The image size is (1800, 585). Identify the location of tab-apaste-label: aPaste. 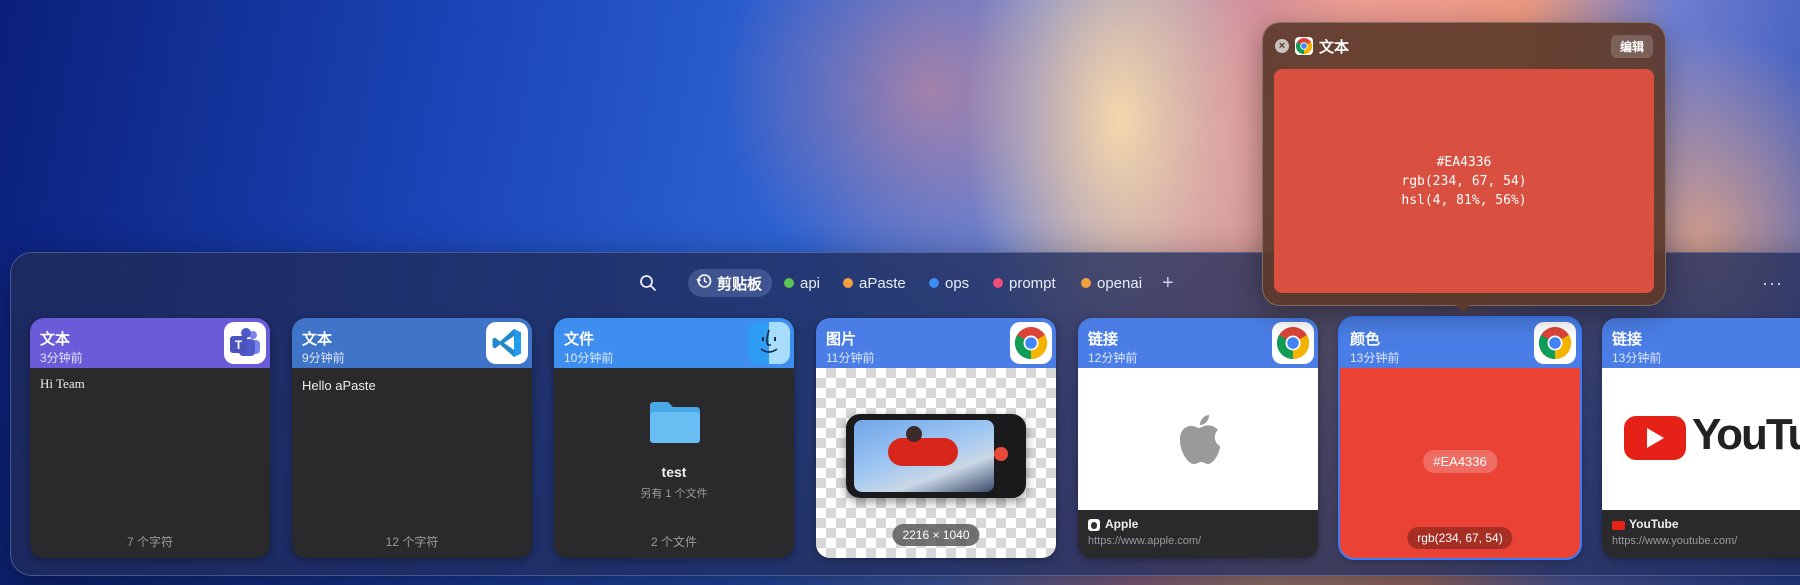
(882, 283).